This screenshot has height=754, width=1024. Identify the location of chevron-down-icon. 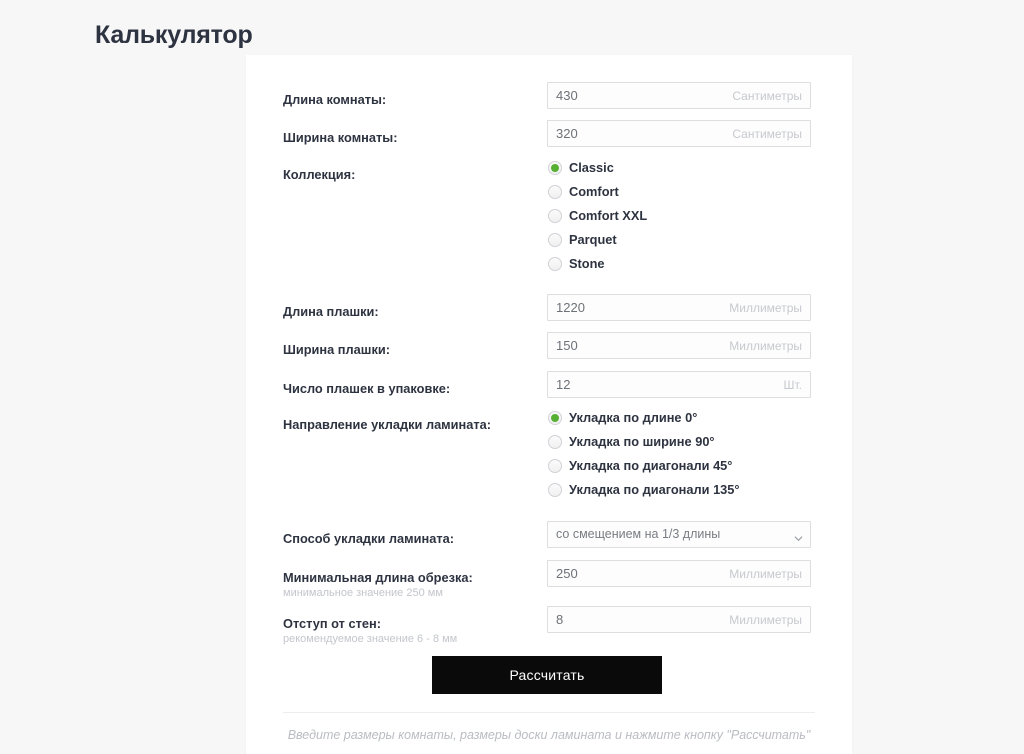
(798, 536).